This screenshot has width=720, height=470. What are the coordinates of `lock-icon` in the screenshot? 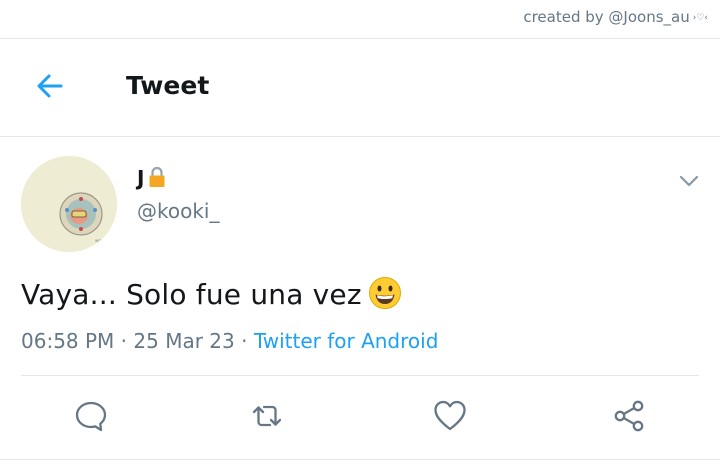 It's located at (157, 176).